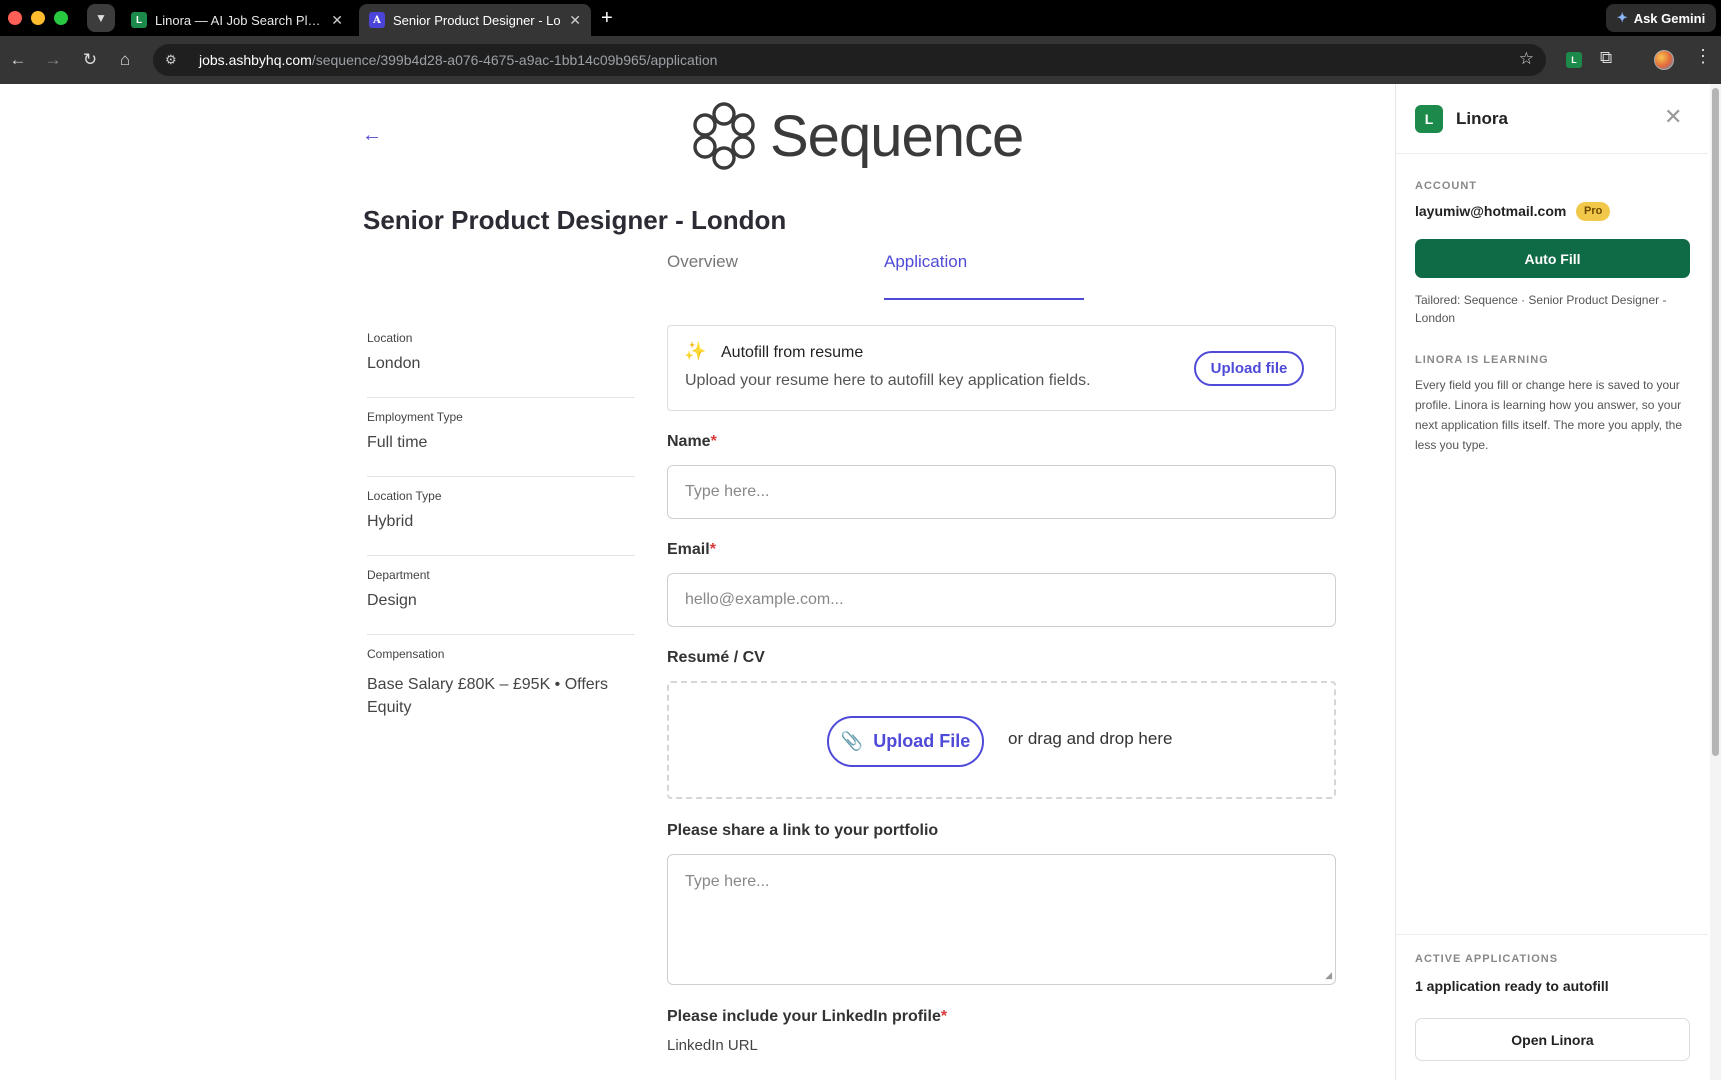  What do you see at coordinates (415, 417) in the screenshot?
I see `info-label: Employment Type` at bounding box center [415, 417].